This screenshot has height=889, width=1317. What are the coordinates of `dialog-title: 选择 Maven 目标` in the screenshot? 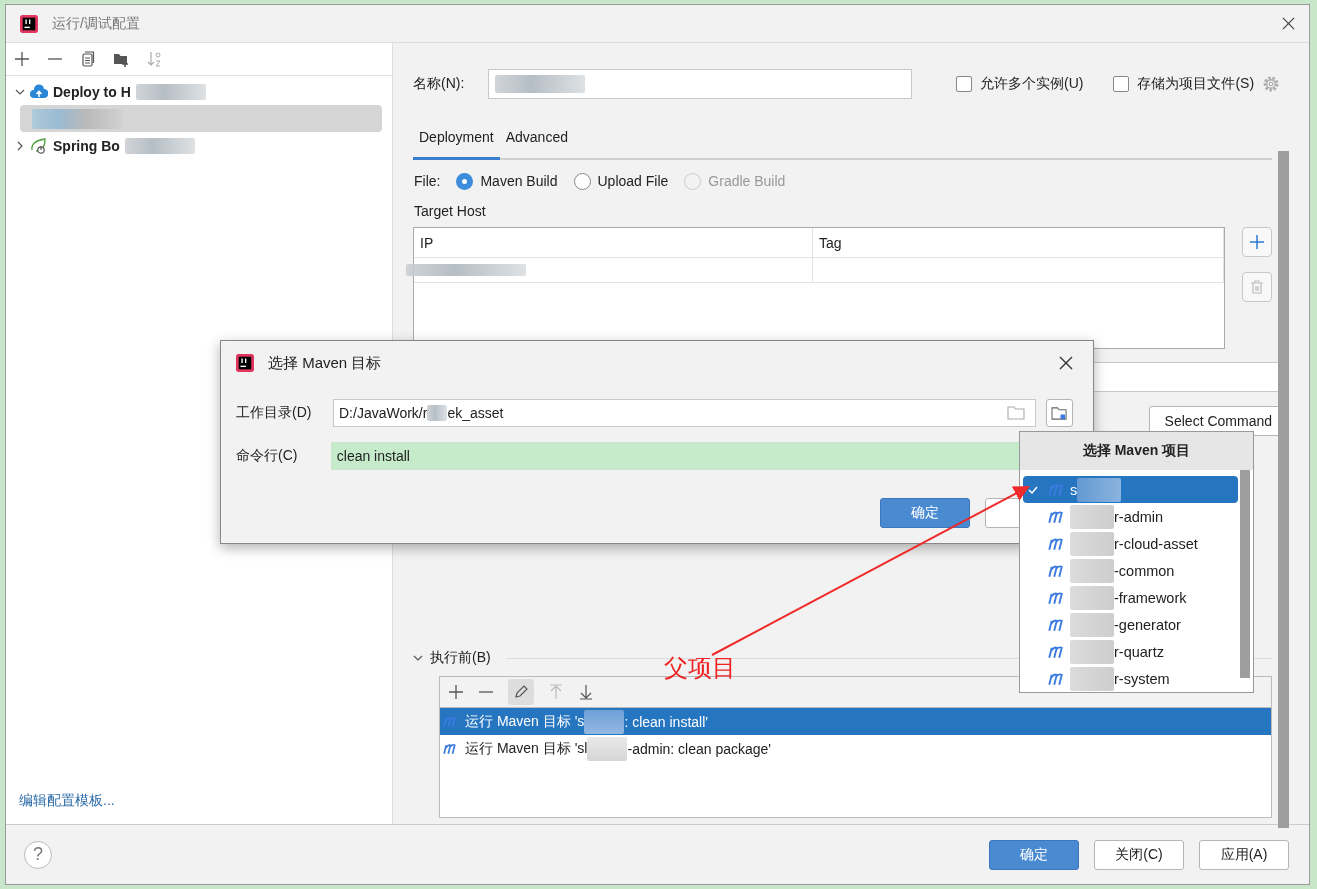 It's located at (325, 363).